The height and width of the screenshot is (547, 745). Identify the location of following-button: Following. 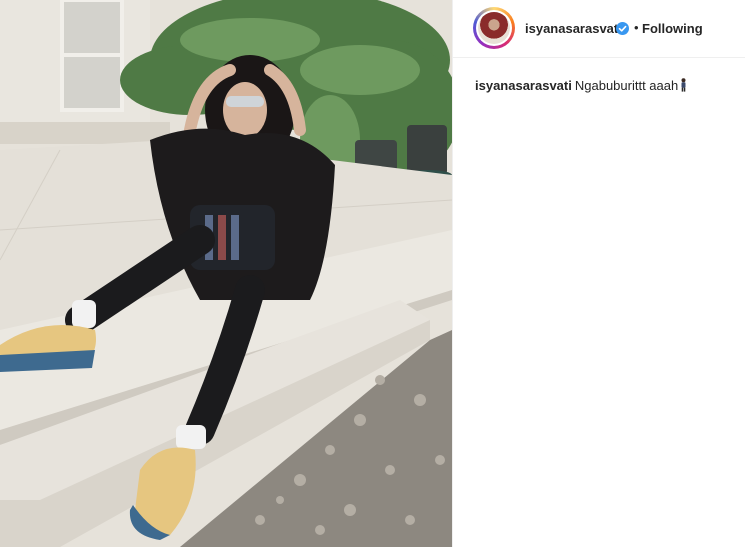
(672, 28).